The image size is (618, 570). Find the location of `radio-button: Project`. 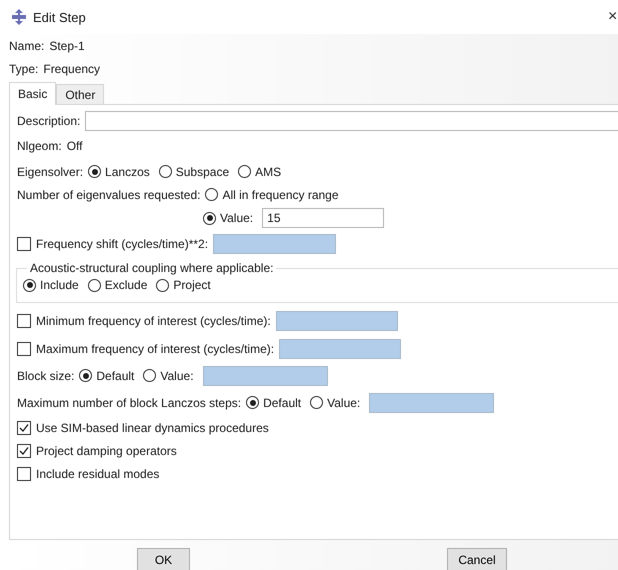

radio-button: Project is located at coordinates (183, 285).